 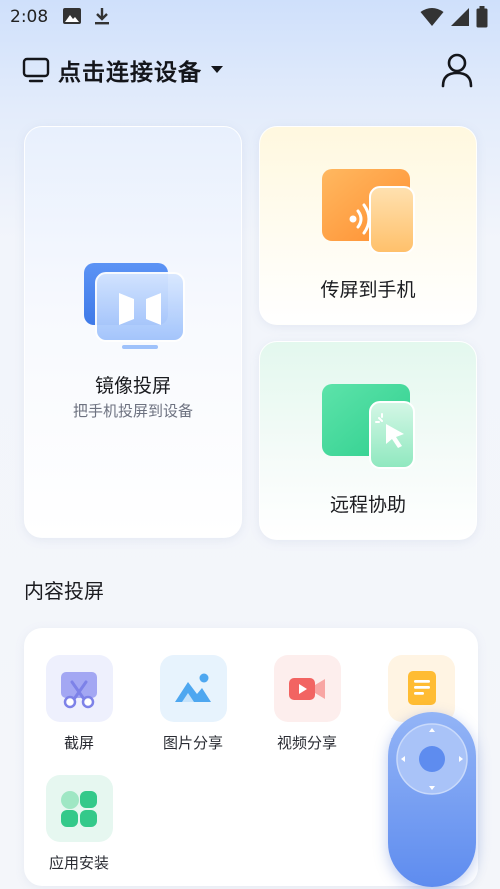 What do you see at coordinates (193, 704) in the screenshot?
I see `image-share-tile: 图片分享` at bounding box center [193, 704].